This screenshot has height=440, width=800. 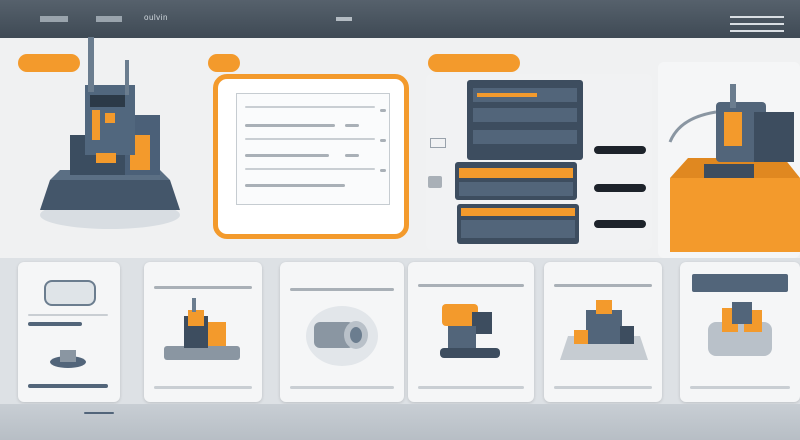 What do you see at coordinates (757, 26) in the screenshot?
I see `hamburger-icon` at bounding box center [757, 26].